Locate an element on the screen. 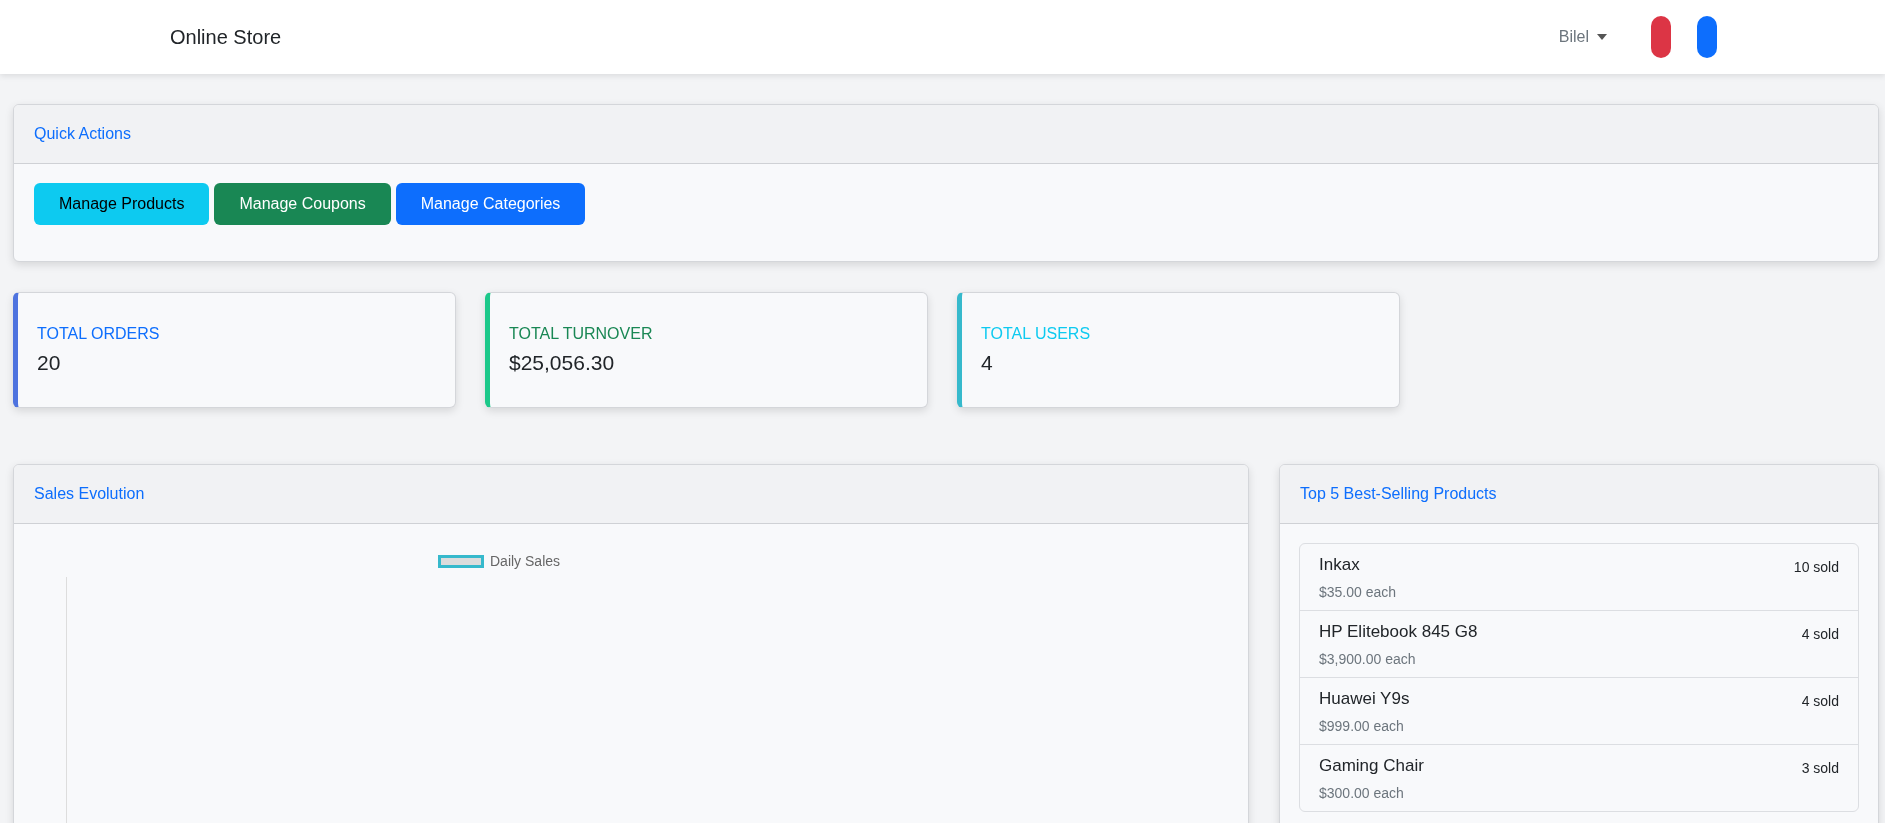 The height and width of the screenshot is (823, 1885). product-name: Gaming Chair is located at coordinates (1371, 766).